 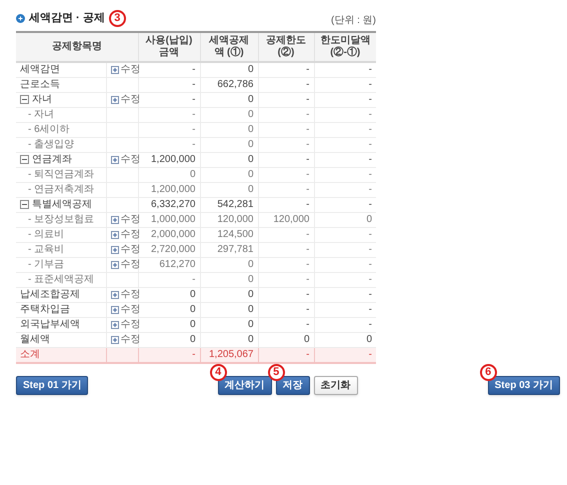 I want to click on section-title: 세액감면 · 공제, so click(x=67, y=19).